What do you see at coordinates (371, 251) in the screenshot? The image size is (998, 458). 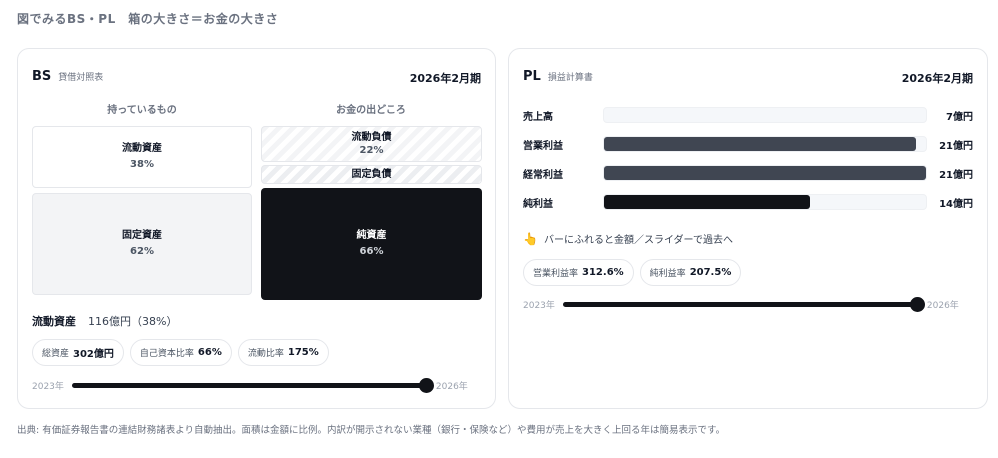 I see `net-assets-pct: 66%` at bounding box center [371, 251].